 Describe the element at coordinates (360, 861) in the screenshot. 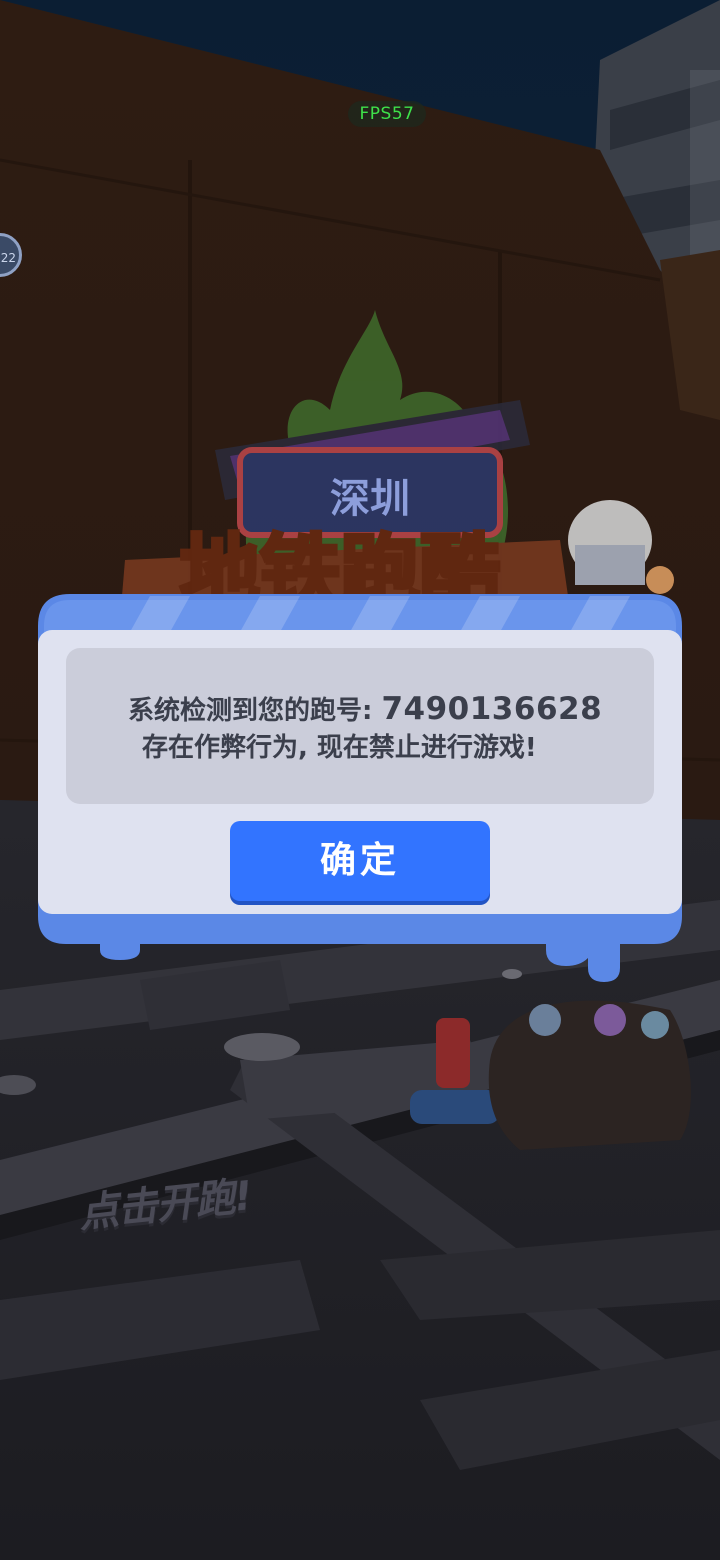

I see `confirm-button: 确定` at that location.